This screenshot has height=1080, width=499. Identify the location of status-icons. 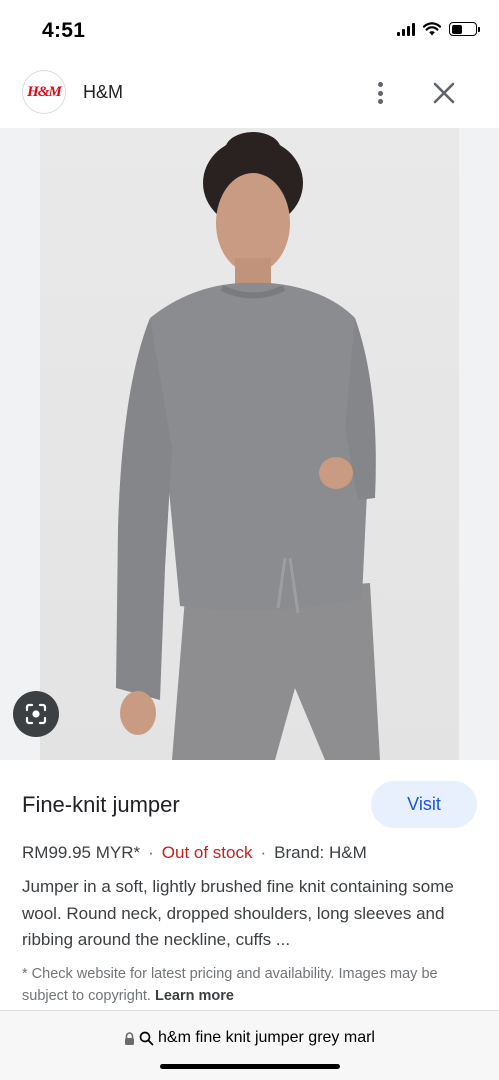
(438, 29).